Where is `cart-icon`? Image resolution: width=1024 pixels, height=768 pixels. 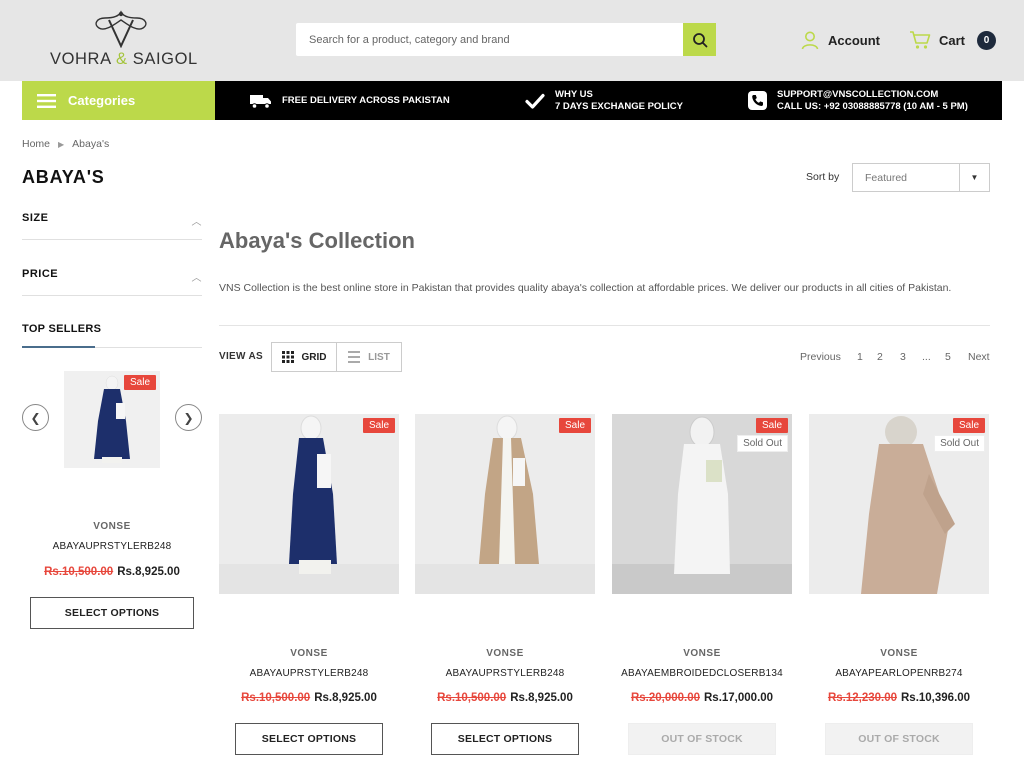 cart-icon is located at coordinates (920, 40).